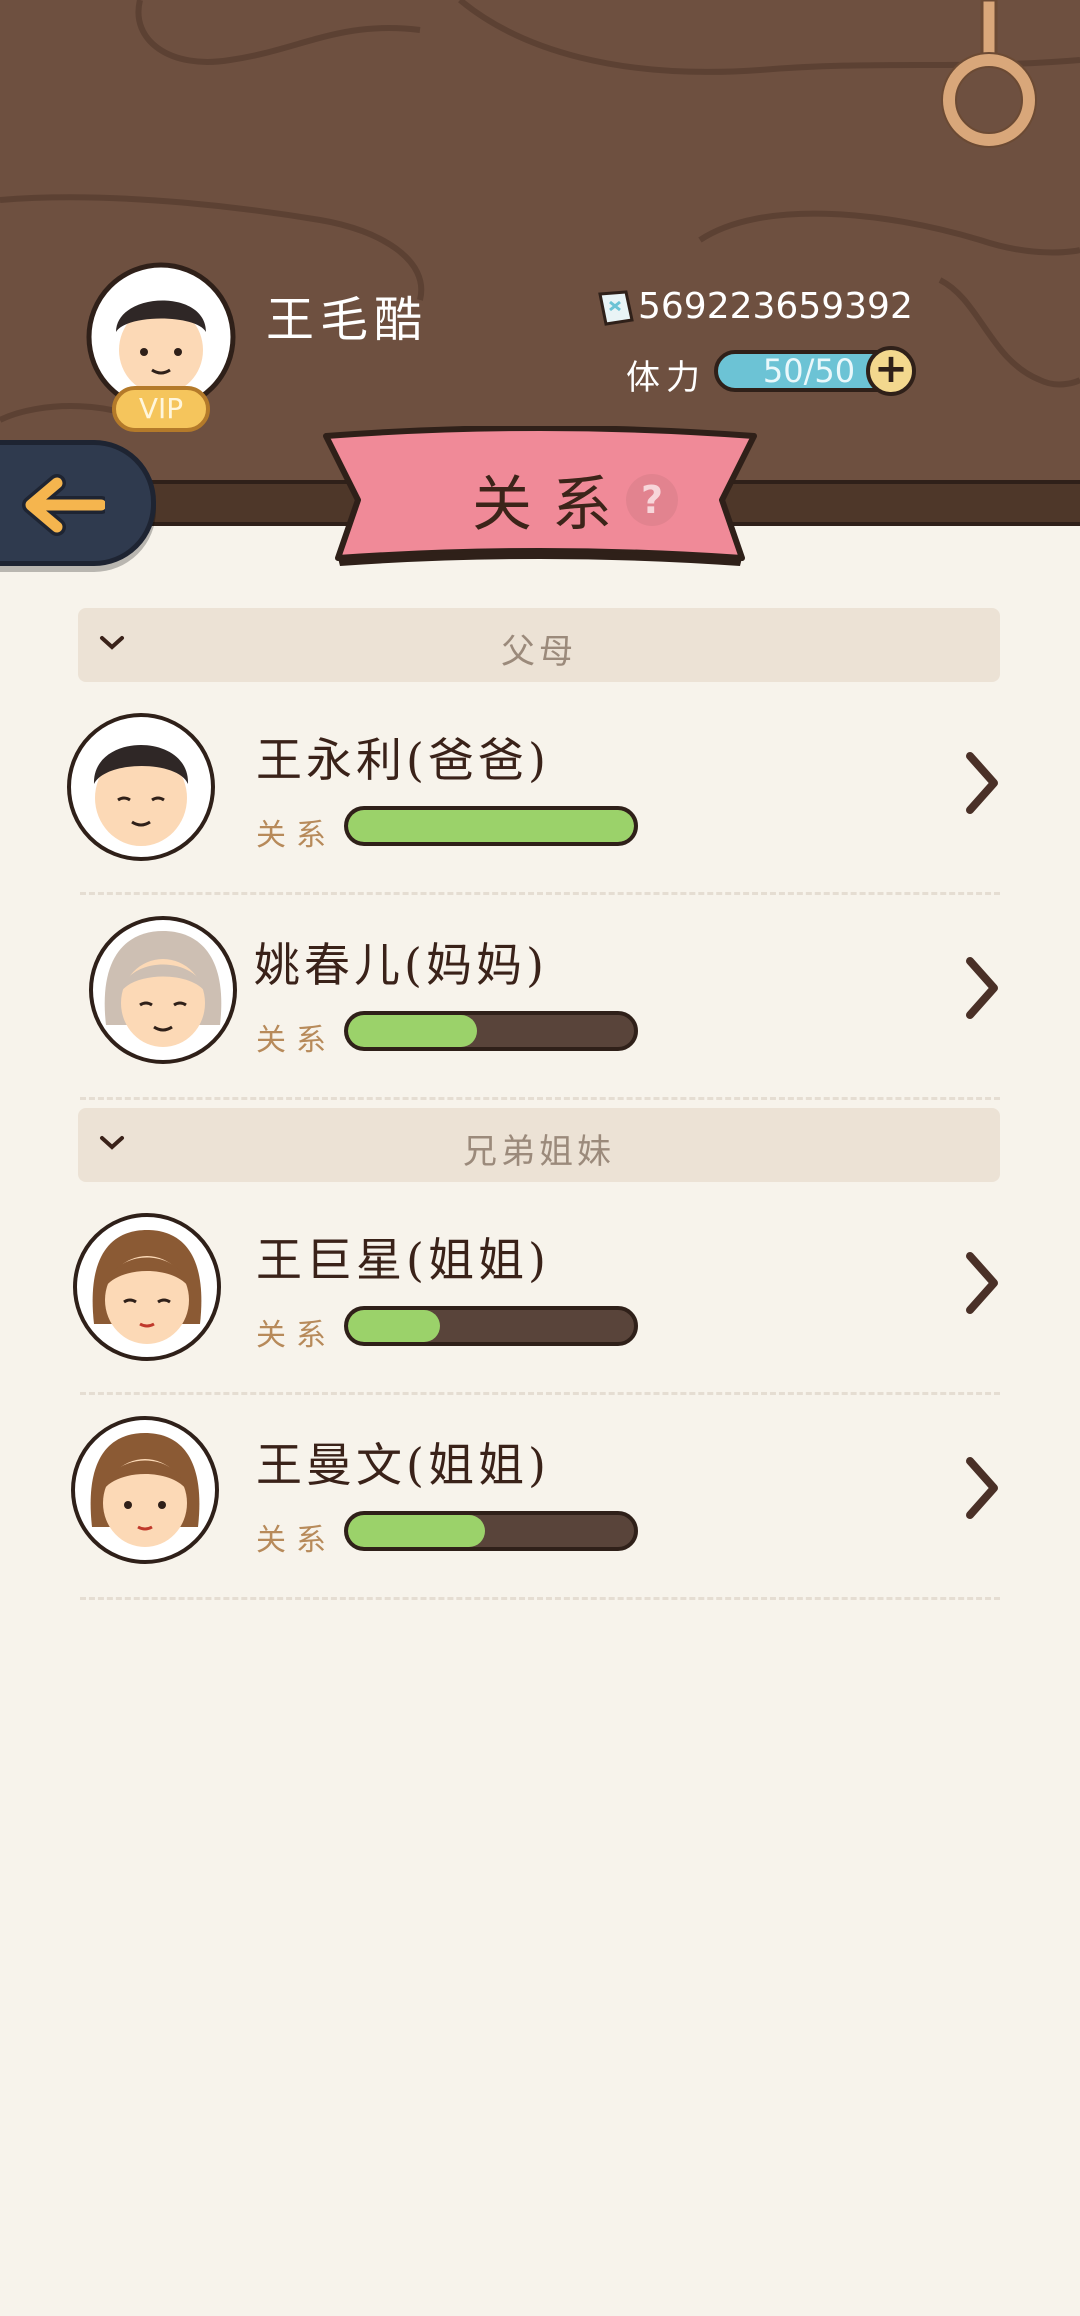 This screenshot has height=2316, width=1080. What do you see at coordinates (775, 306) in the screenshot?
I see `currency-amount: 569223659392` at bounding box center [775, 306].